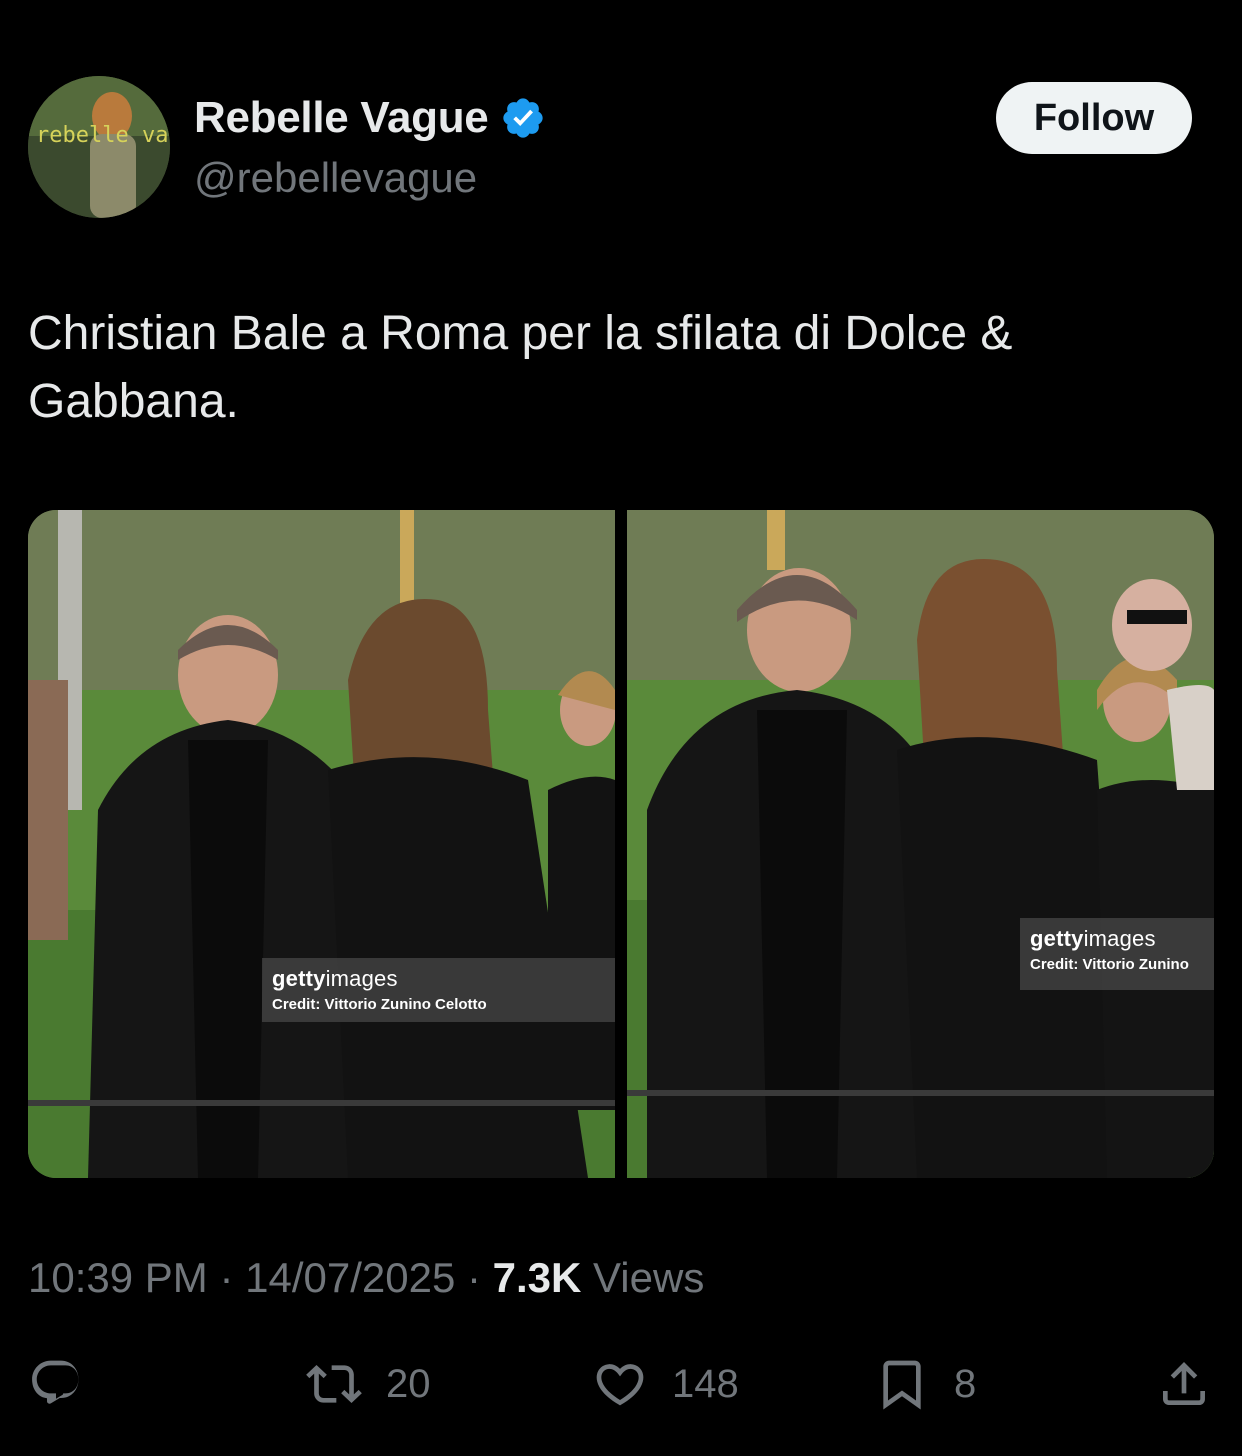 The image size is (1242, 1456). I want to click on reply-icon, so click(55, 1382).